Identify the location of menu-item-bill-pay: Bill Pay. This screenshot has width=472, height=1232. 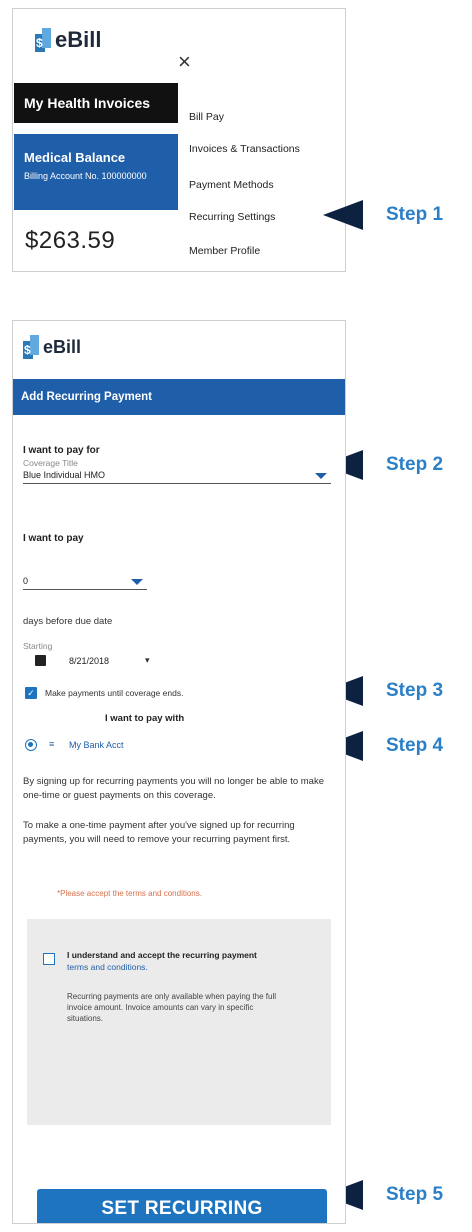
(206, 117).